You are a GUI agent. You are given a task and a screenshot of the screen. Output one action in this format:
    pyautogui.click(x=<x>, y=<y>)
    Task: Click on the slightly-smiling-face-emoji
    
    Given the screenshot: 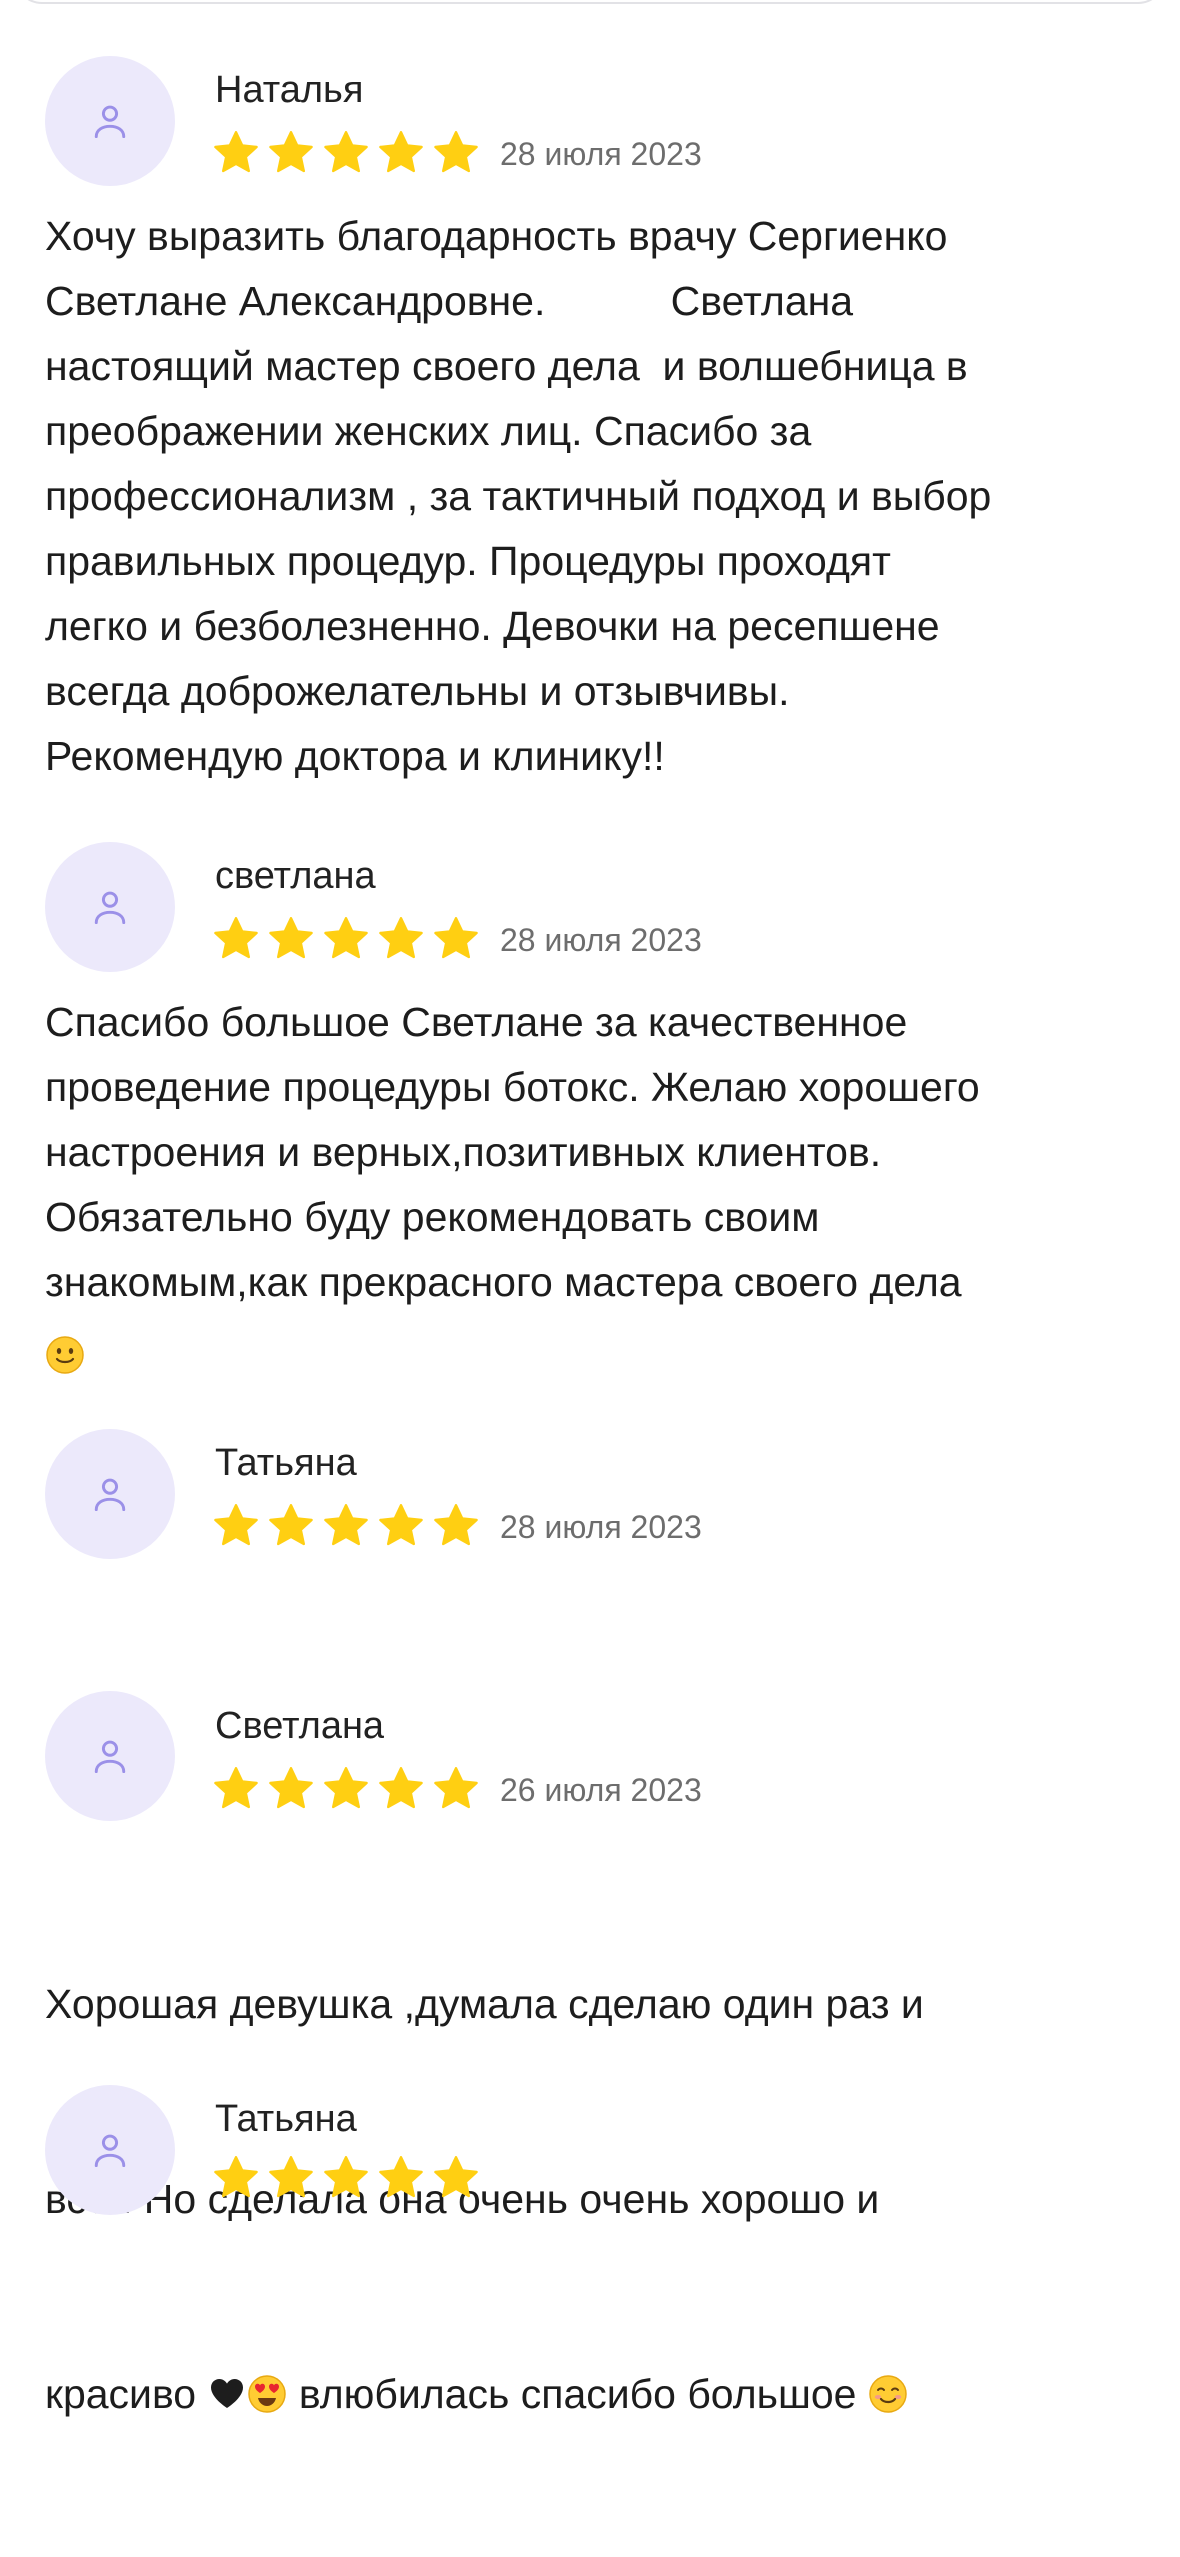 What is the action you would take?
    pyautogui.click(x=65, y=1355)
    